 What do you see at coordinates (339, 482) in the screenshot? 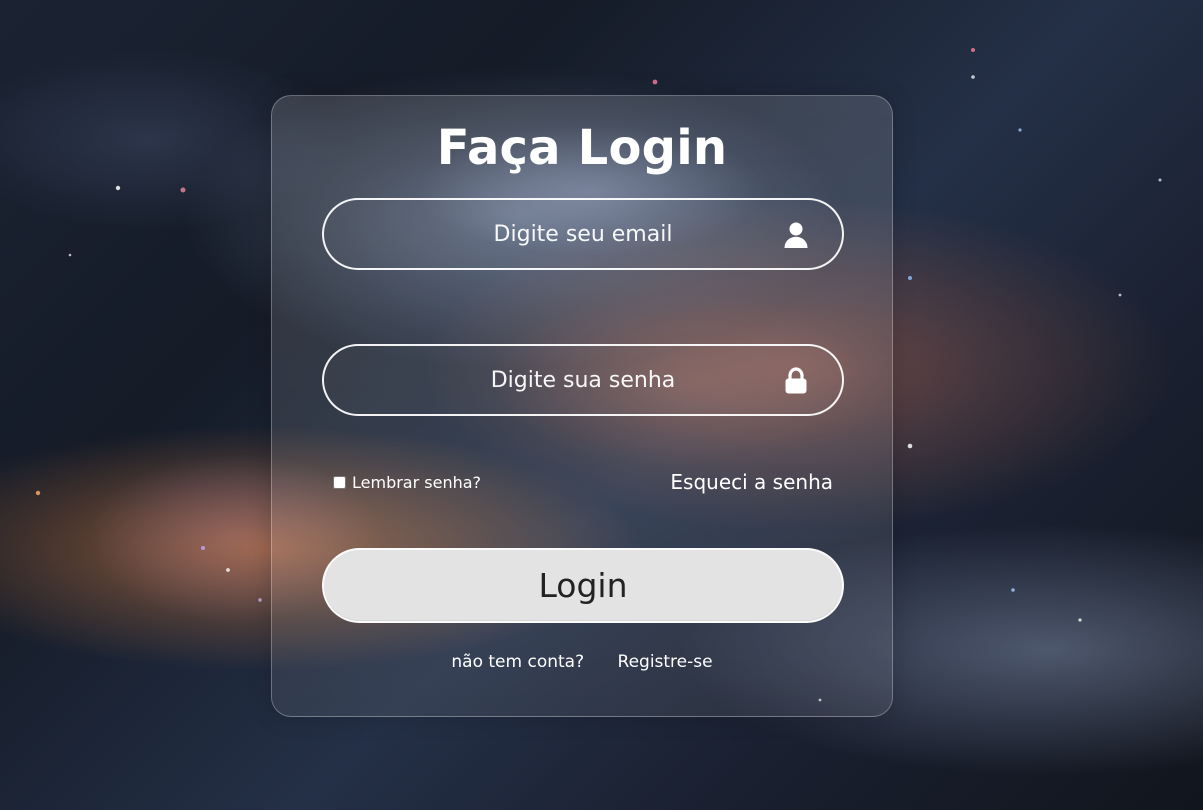
I see `remember-password-checkbox` at bounding box center [339, 482].